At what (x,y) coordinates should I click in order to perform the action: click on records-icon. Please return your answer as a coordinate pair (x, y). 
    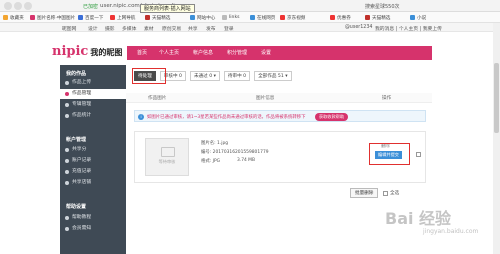
    Looking at the image, I should click on (67, 161).